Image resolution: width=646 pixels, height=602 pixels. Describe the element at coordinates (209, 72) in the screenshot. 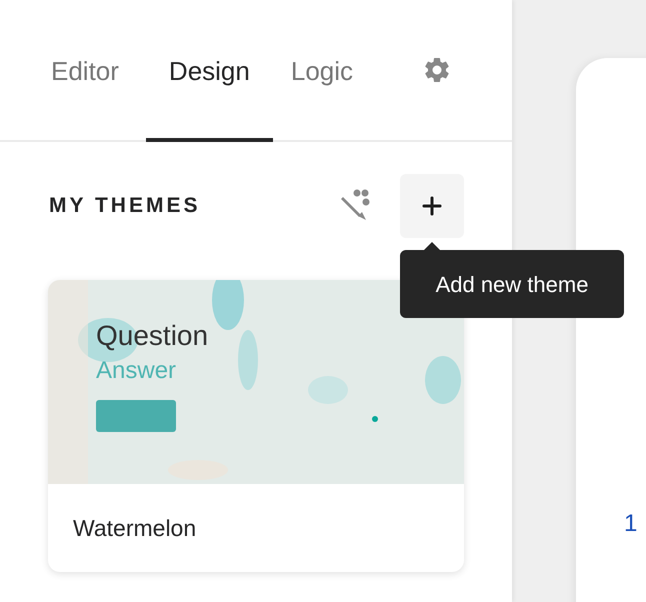

I see `tab: Design` at that location.